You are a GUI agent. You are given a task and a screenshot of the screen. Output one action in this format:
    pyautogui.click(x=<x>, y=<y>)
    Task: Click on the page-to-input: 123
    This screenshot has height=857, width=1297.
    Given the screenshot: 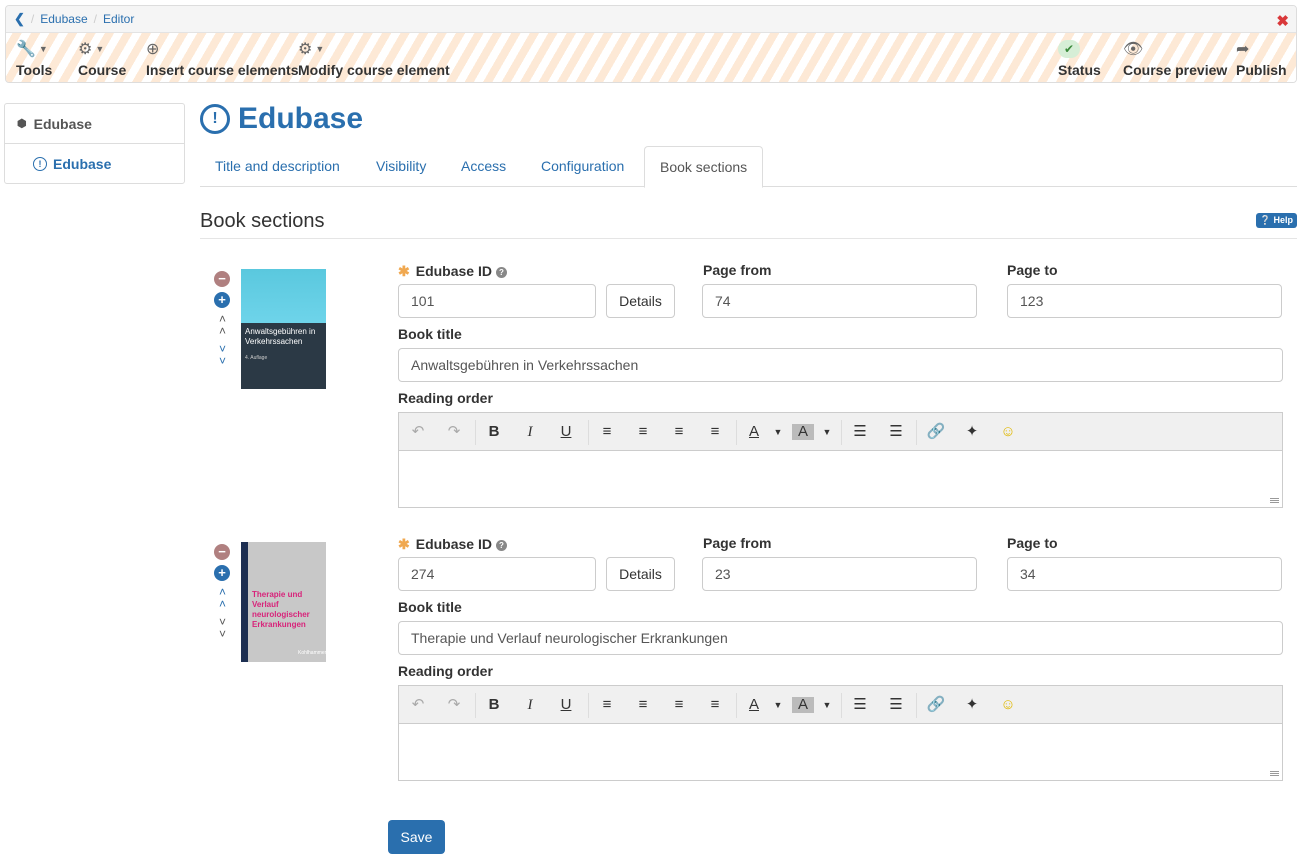 What is the action you would take?
    pyautogui.click(x=1144, y=301)
    